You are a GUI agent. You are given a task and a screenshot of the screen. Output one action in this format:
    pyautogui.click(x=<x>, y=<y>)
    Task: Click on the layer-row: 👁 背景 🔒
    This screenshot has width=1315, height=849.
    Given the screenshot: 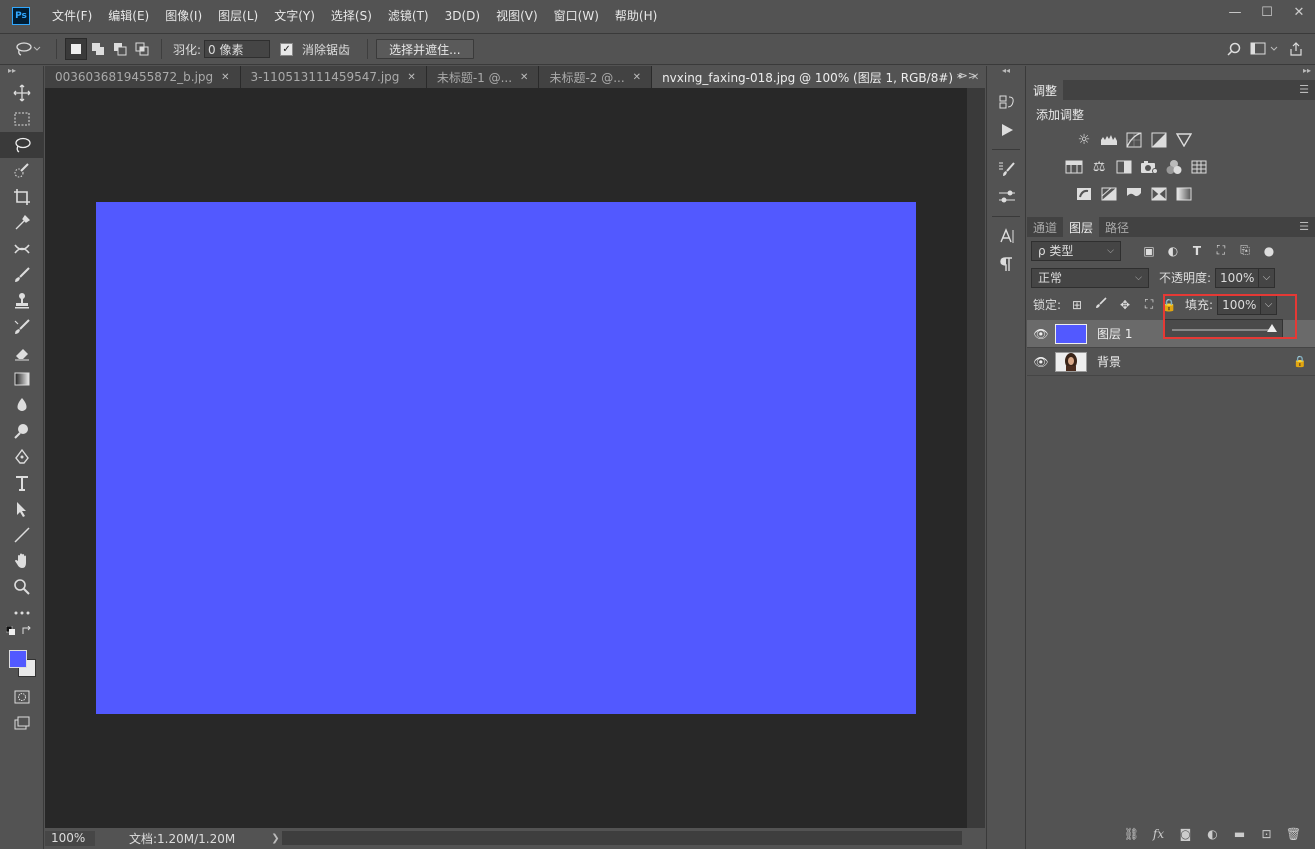 What is the action you would take?
    pyautogui.click(x=1171, y=362)
    